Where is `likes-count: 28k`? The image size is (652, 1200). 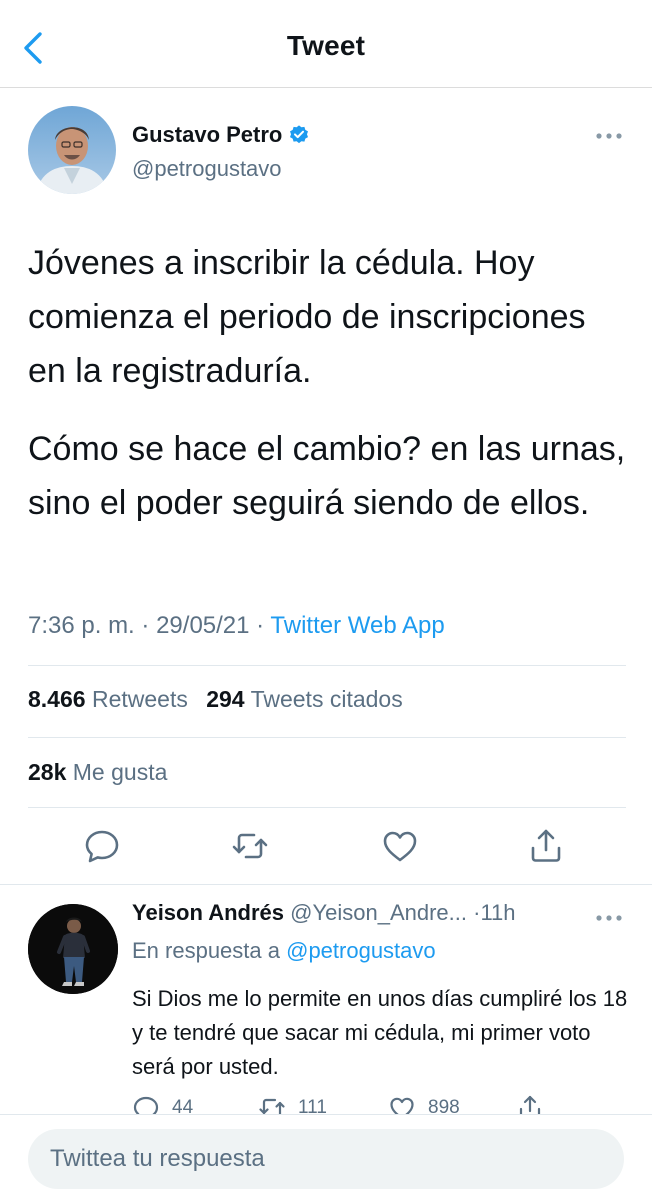 likes-count: 28k is located at coordinates (47, 772).